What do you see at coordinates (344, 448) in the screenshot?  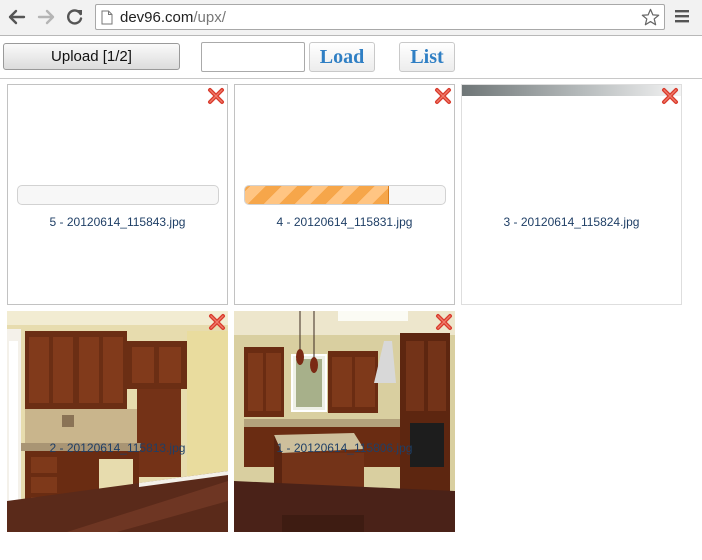 I see `file-name: 1 - 20120614_115806.jpg` at bounding box center [344, 448].